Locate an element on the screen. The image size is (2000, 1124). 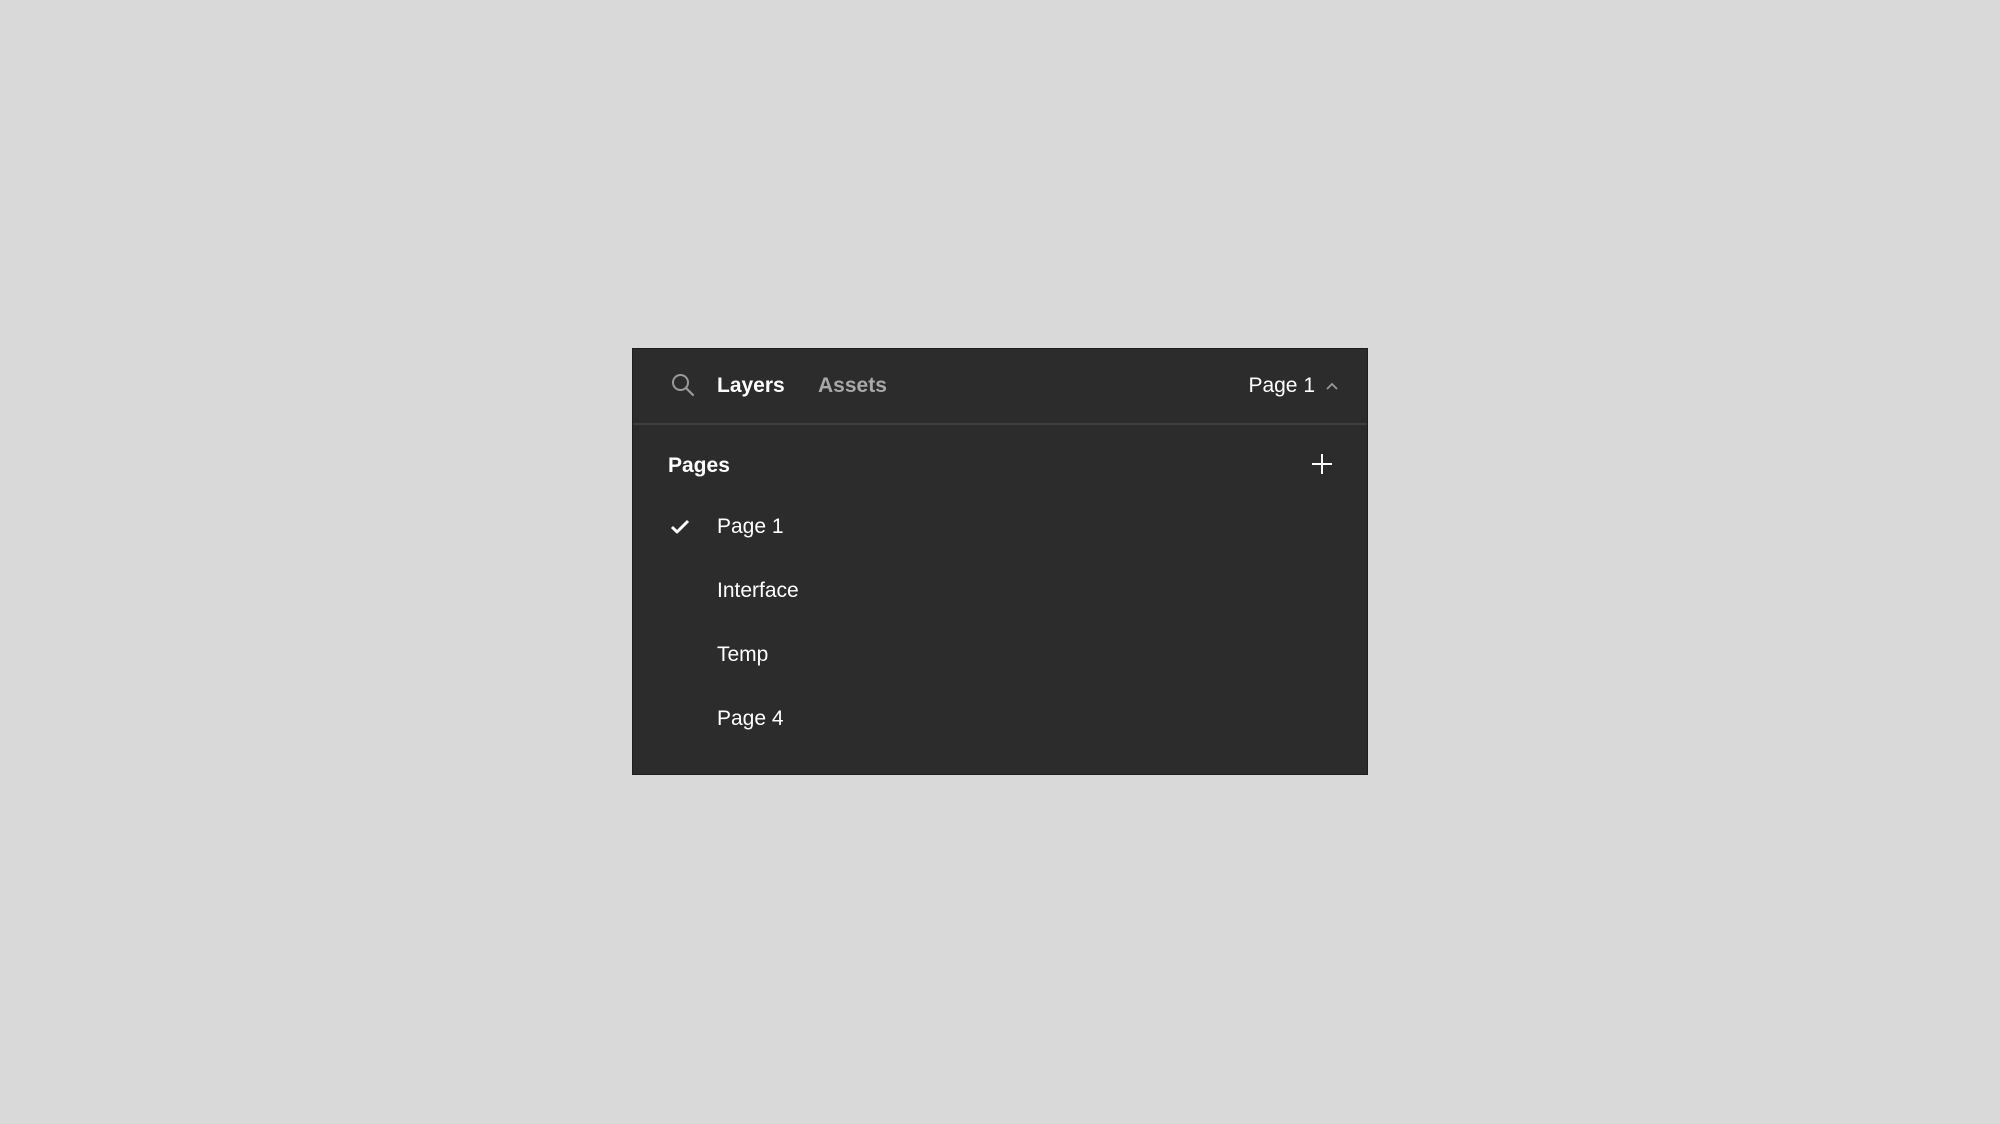
current-page-label: Page 1 is located at coordinates (1281, 385).